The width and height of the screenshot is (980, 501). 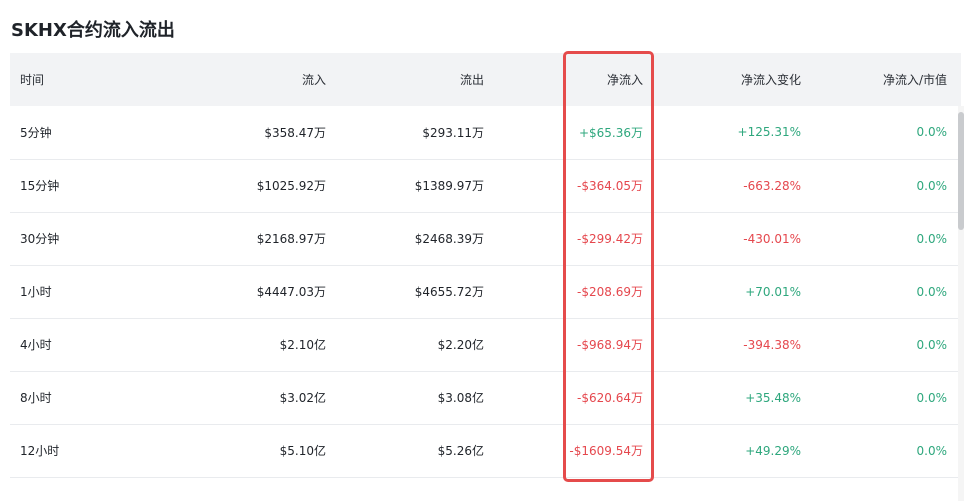 What do you see at coordinates (772, 344) in the screenshot?
I see `cell-net-inflow-change: -394.38%` at bounding box center [772, 344].